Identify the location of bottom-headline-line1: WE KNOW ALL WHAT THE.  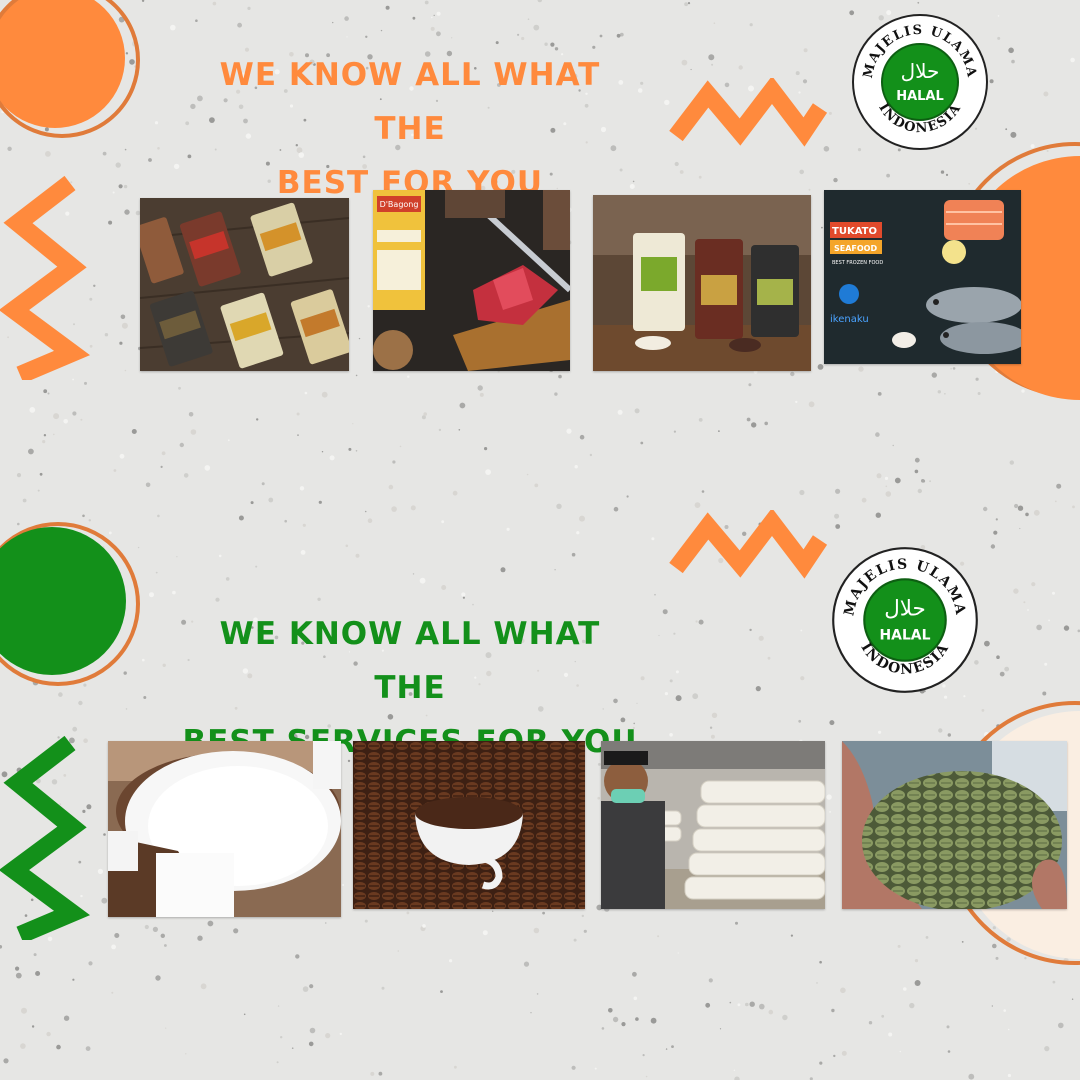
(410, 661).